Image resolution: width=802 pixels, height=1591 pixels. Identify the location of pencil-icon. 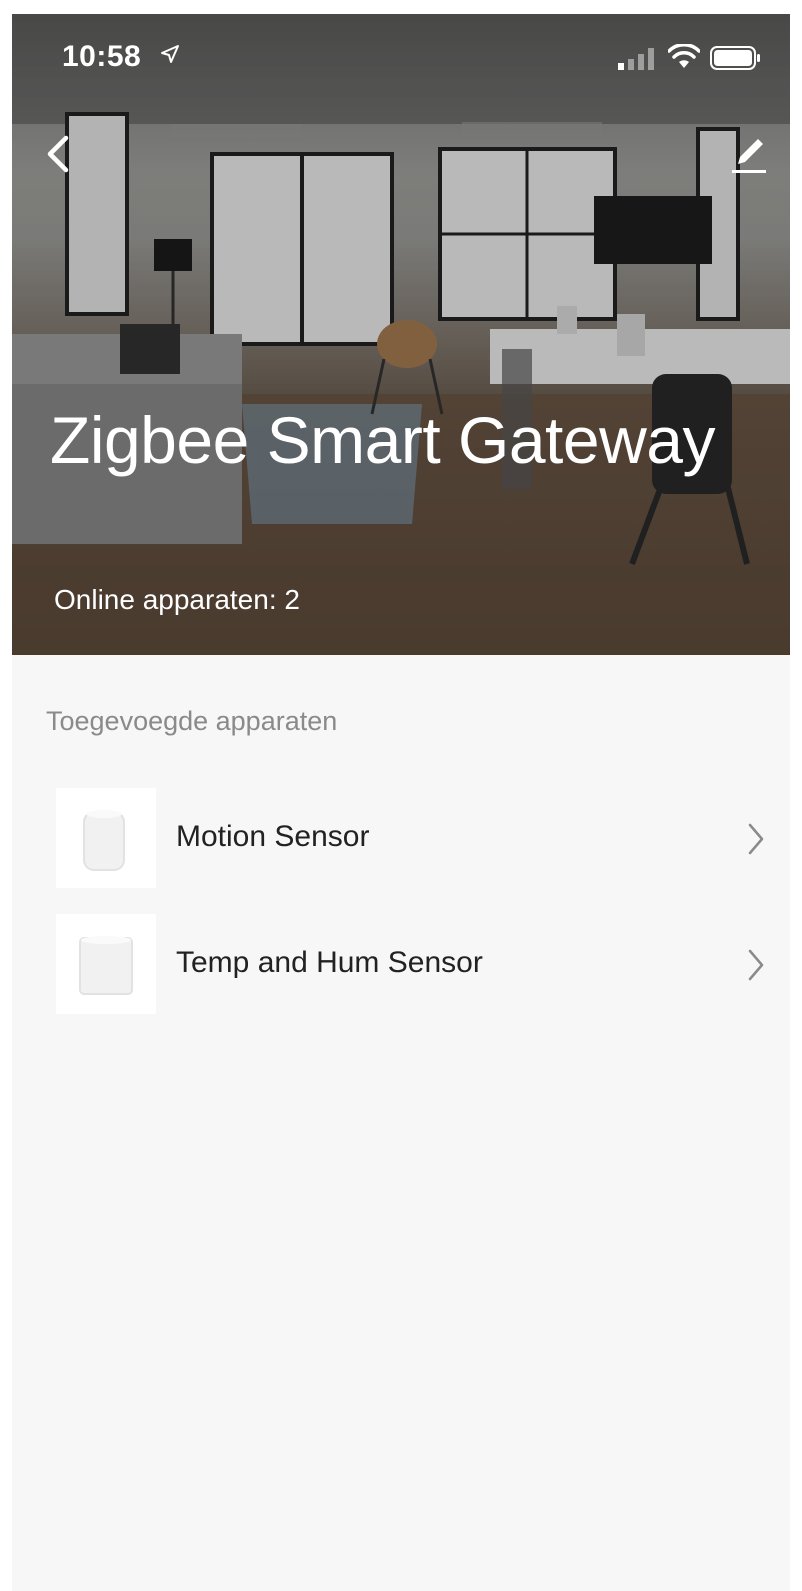
(749, 156).